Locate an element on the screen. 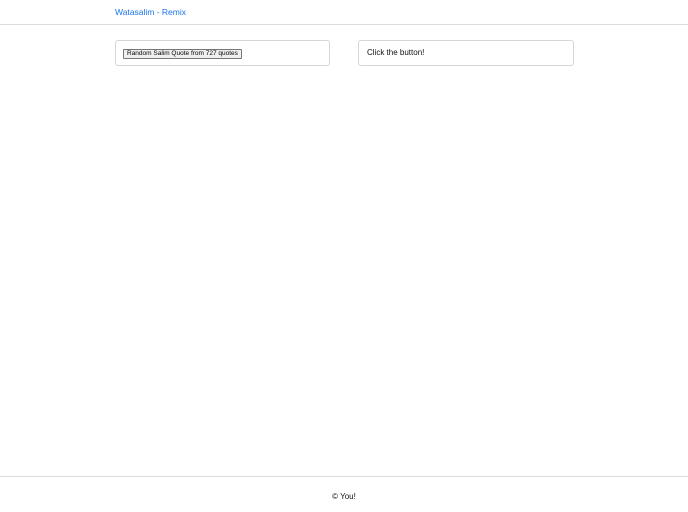  quote-display-card: Click the button! is located at coordinates (466, 53).